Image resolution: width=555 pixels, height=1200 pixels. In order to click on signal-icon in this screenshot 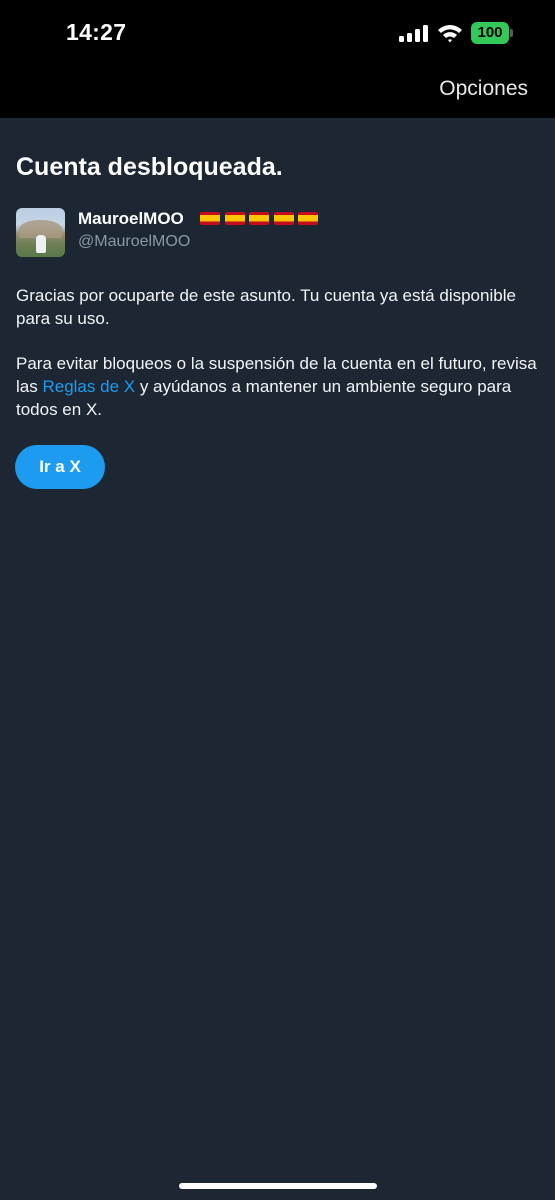, I will do `click(414, 33)`.